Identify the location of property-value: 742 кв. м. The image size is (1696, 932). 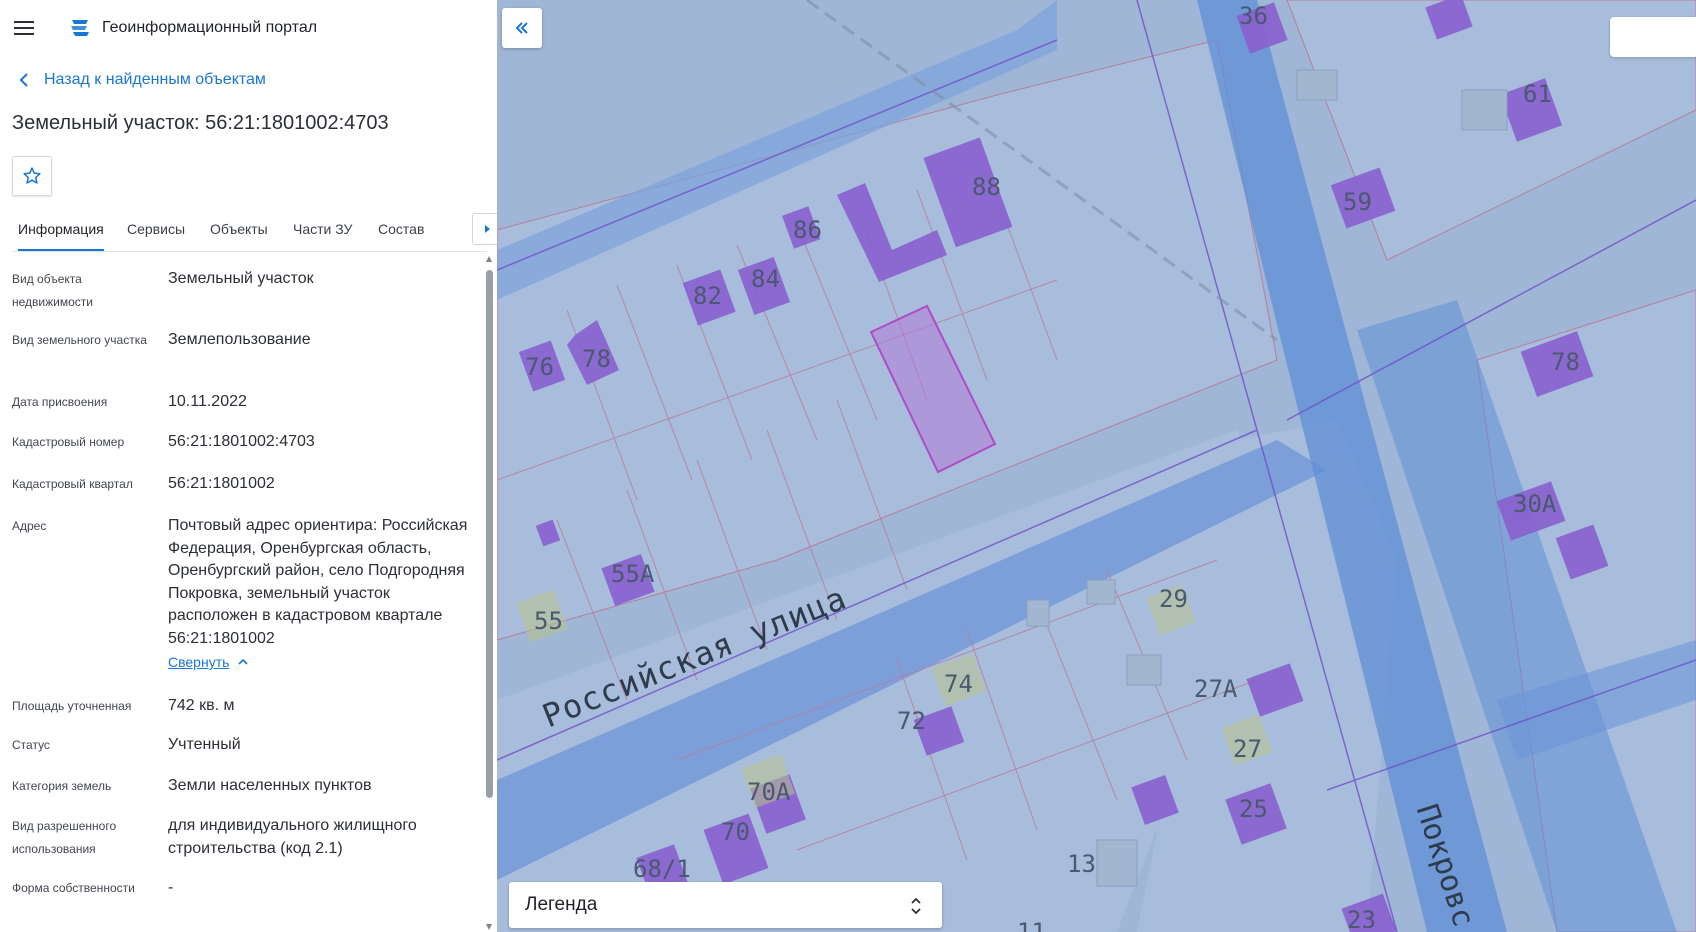
(201, 705).